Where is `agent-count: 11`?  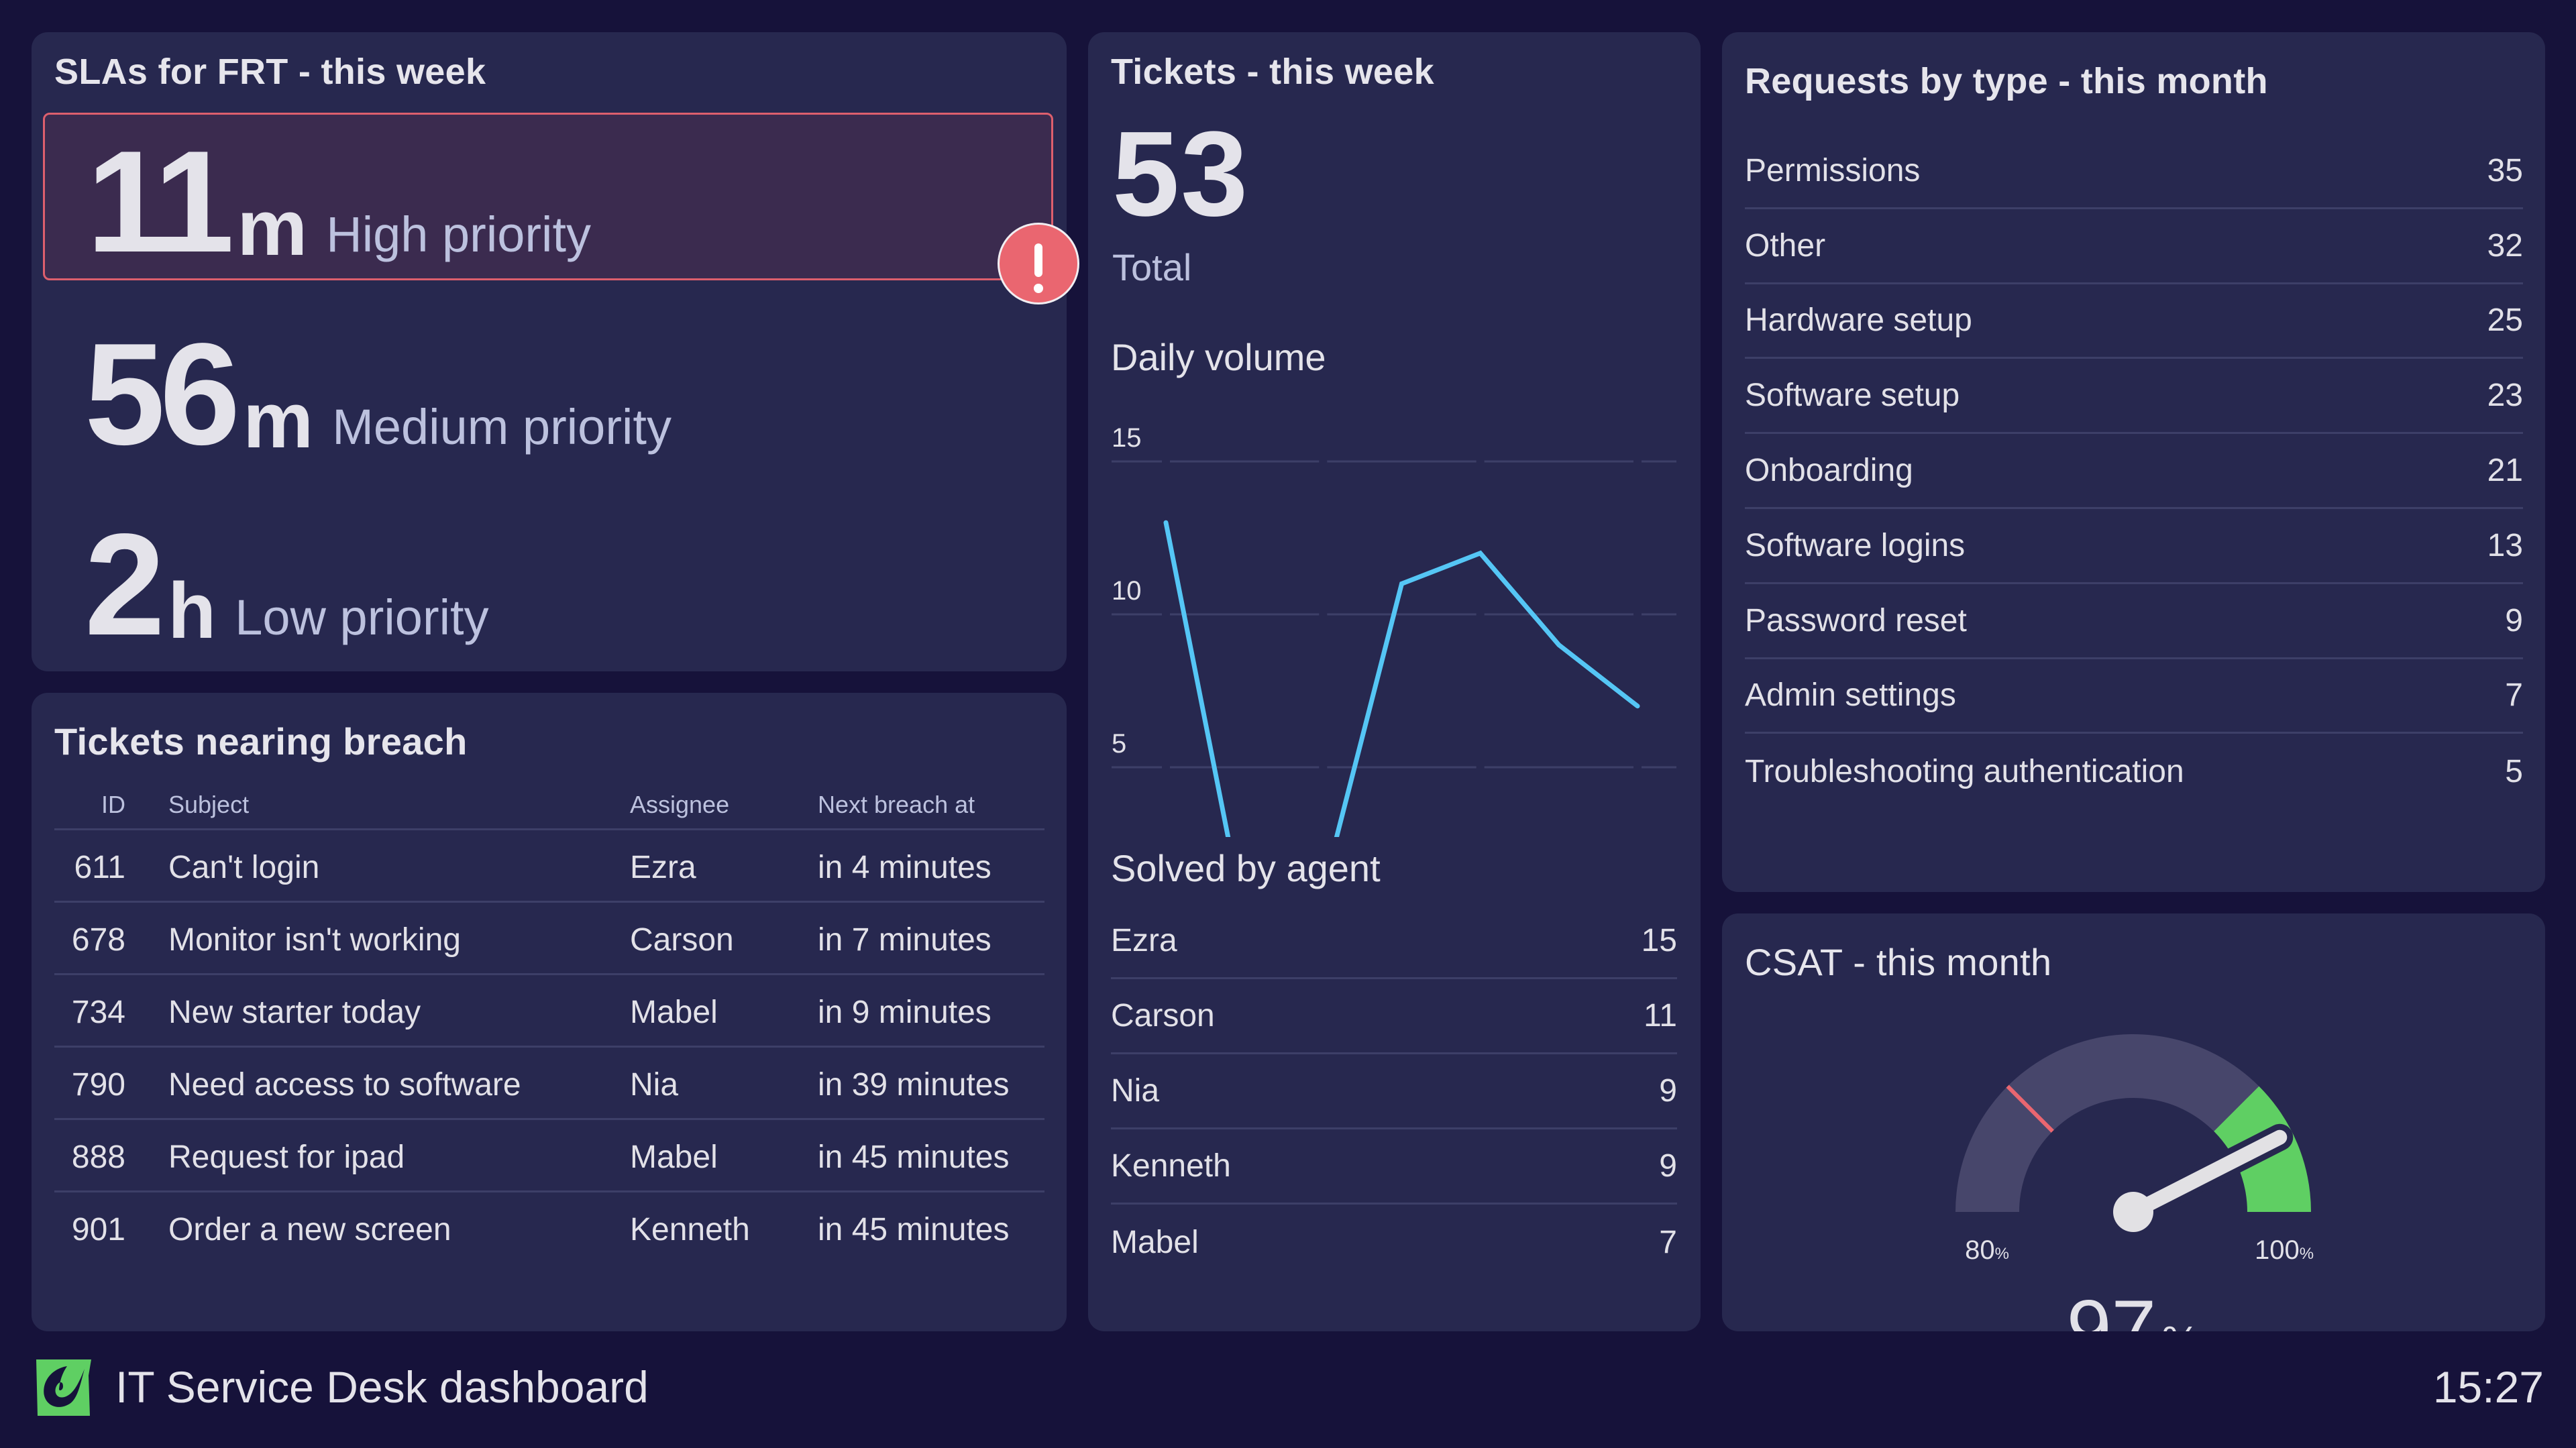 agent-count: 11 is located at coordinates (1660, 1016).